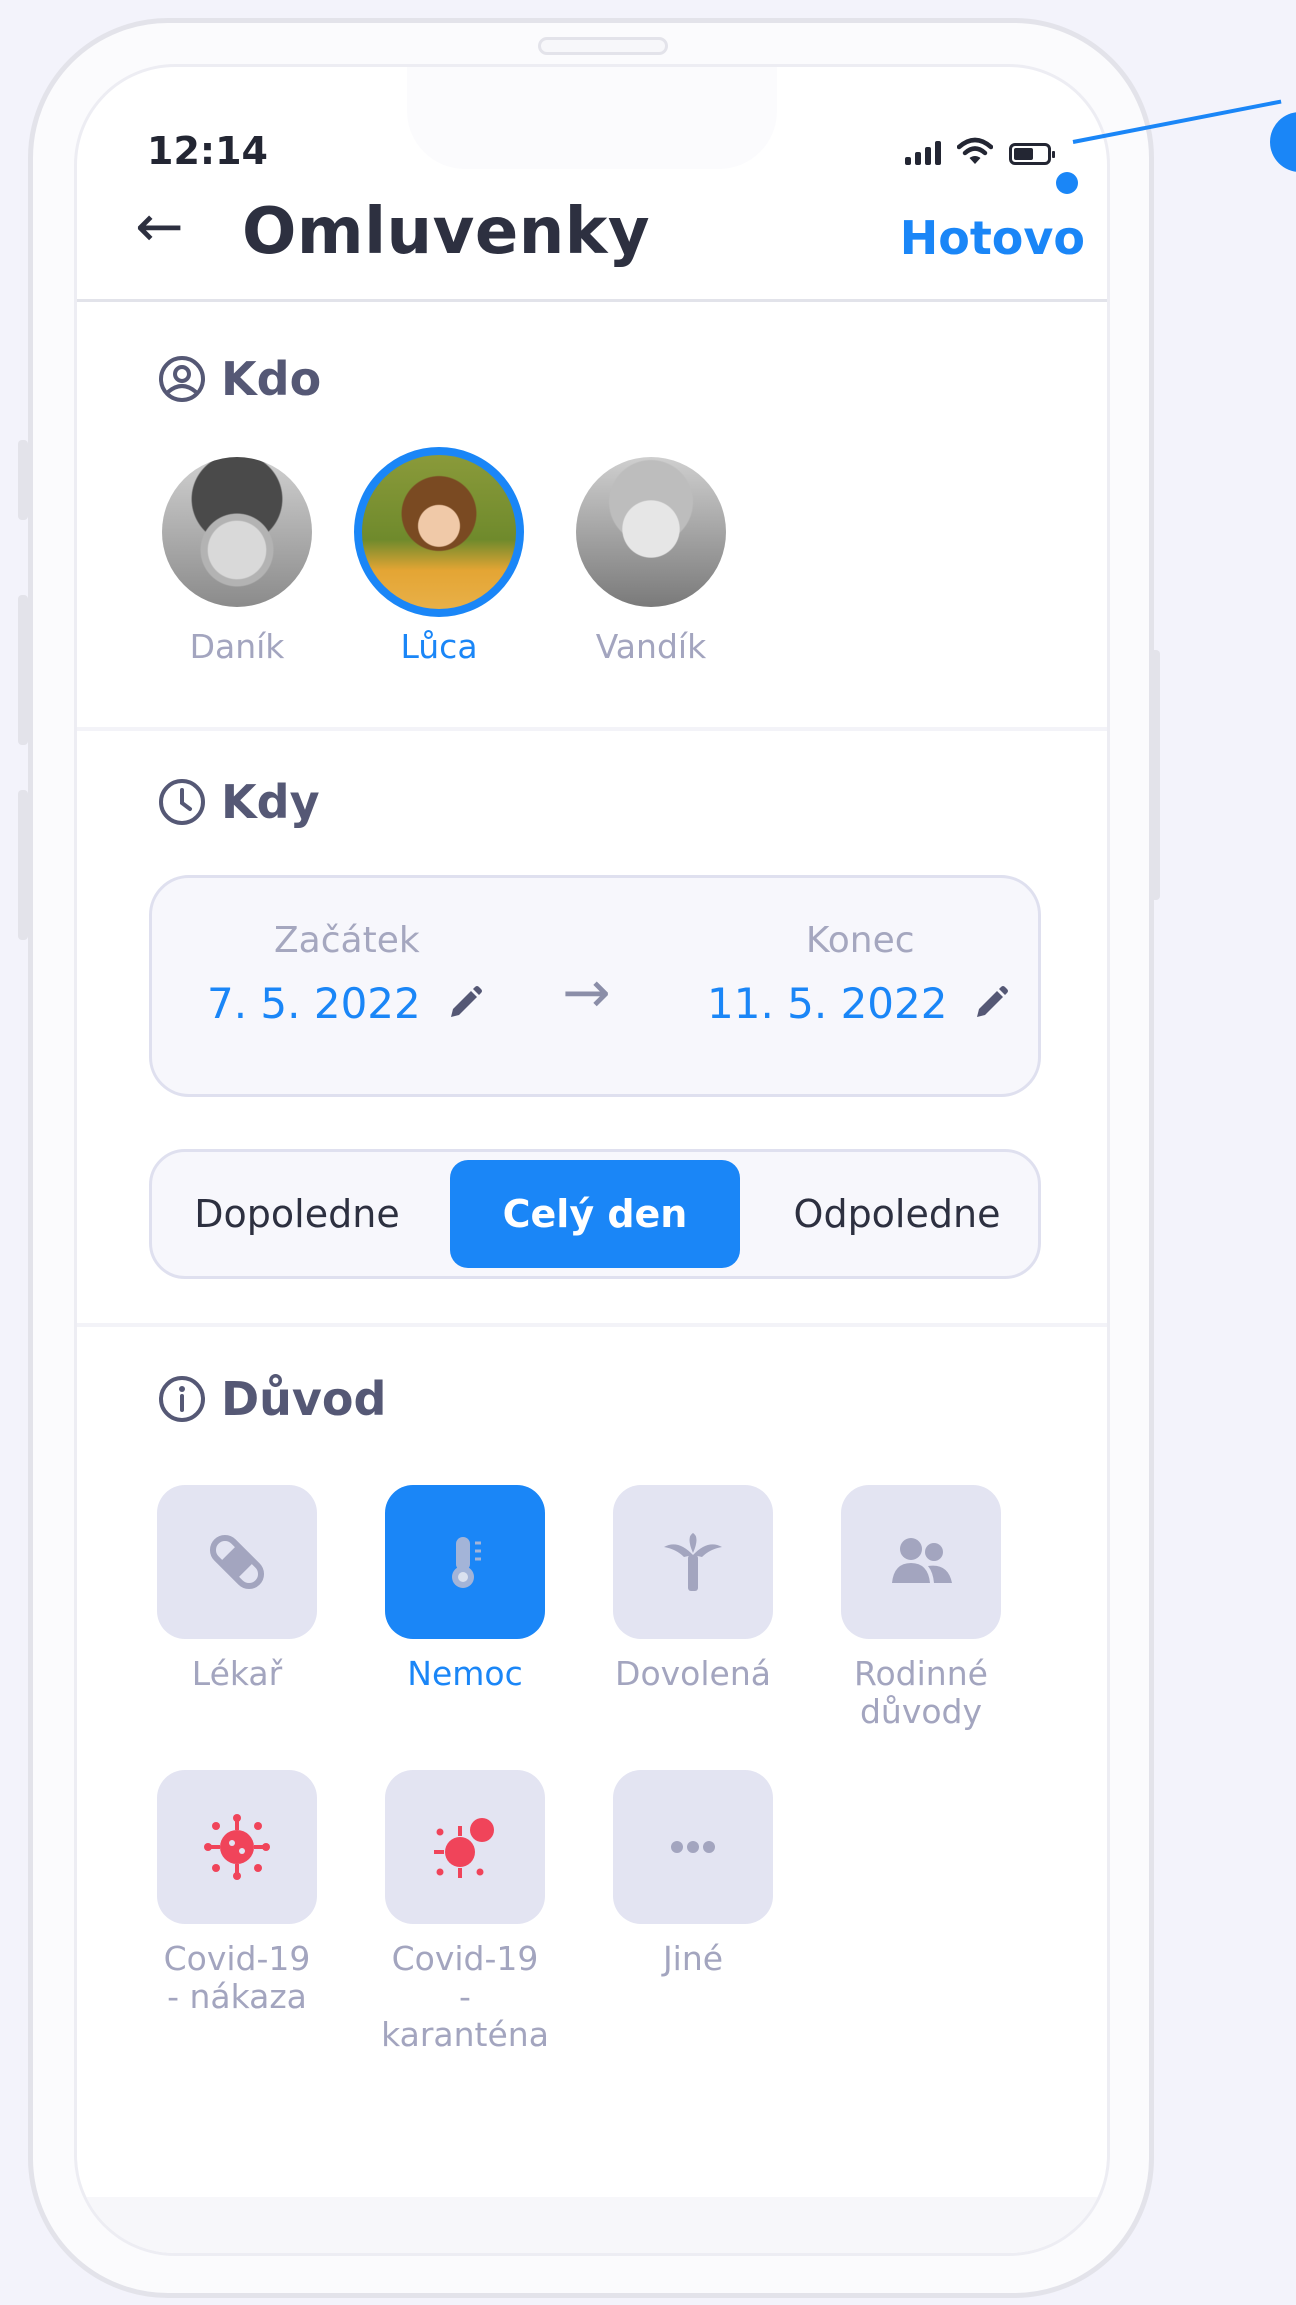 The width and height of the screenshot is (1296, 2305). I want to click on kid-name: Vandík, so click(651, 646).